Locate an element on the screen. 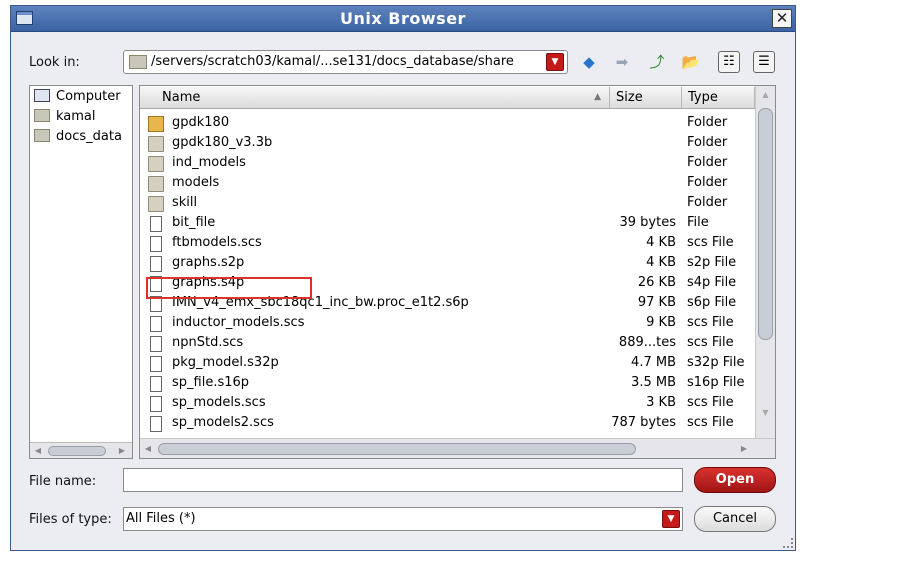 The width and height of the screenshot is (910, 567). open-button-label: Open is located at coordinates (735, 479).